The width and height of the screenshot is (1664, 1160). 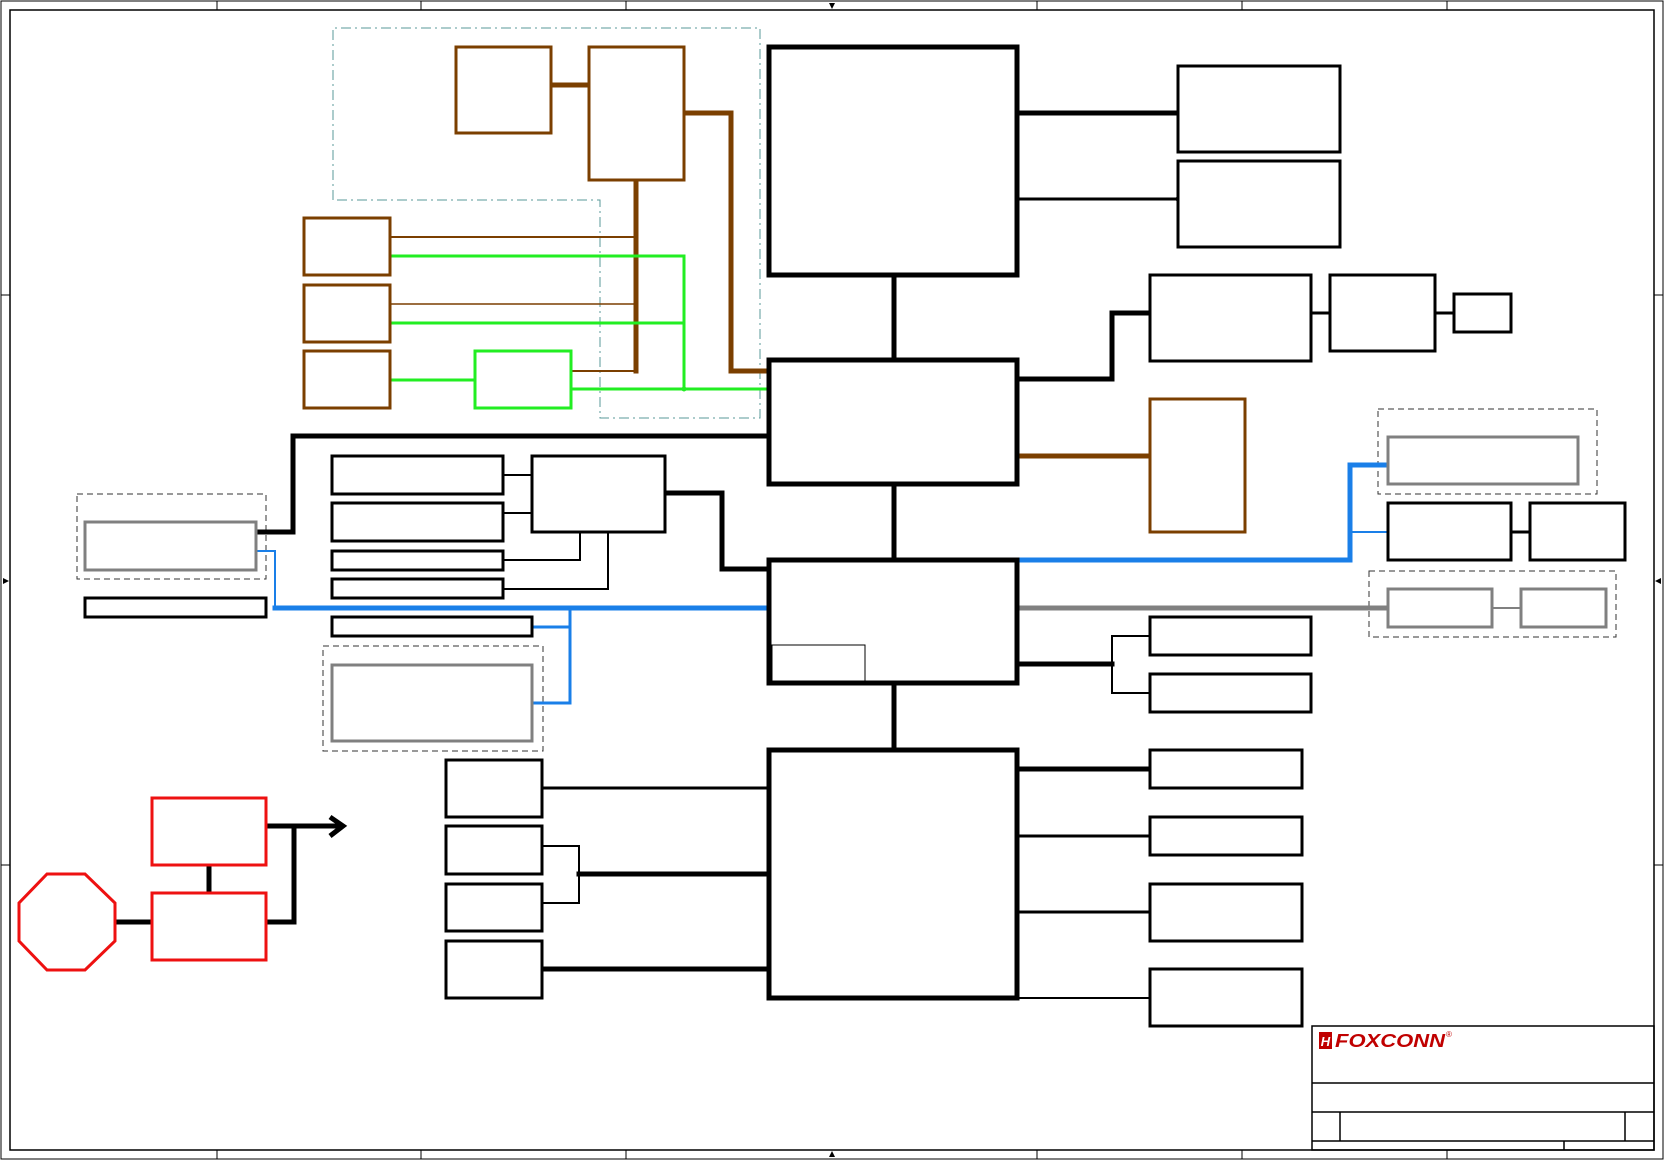 I want to click on registered-mark: ®, so click(x=1449, y=1034).